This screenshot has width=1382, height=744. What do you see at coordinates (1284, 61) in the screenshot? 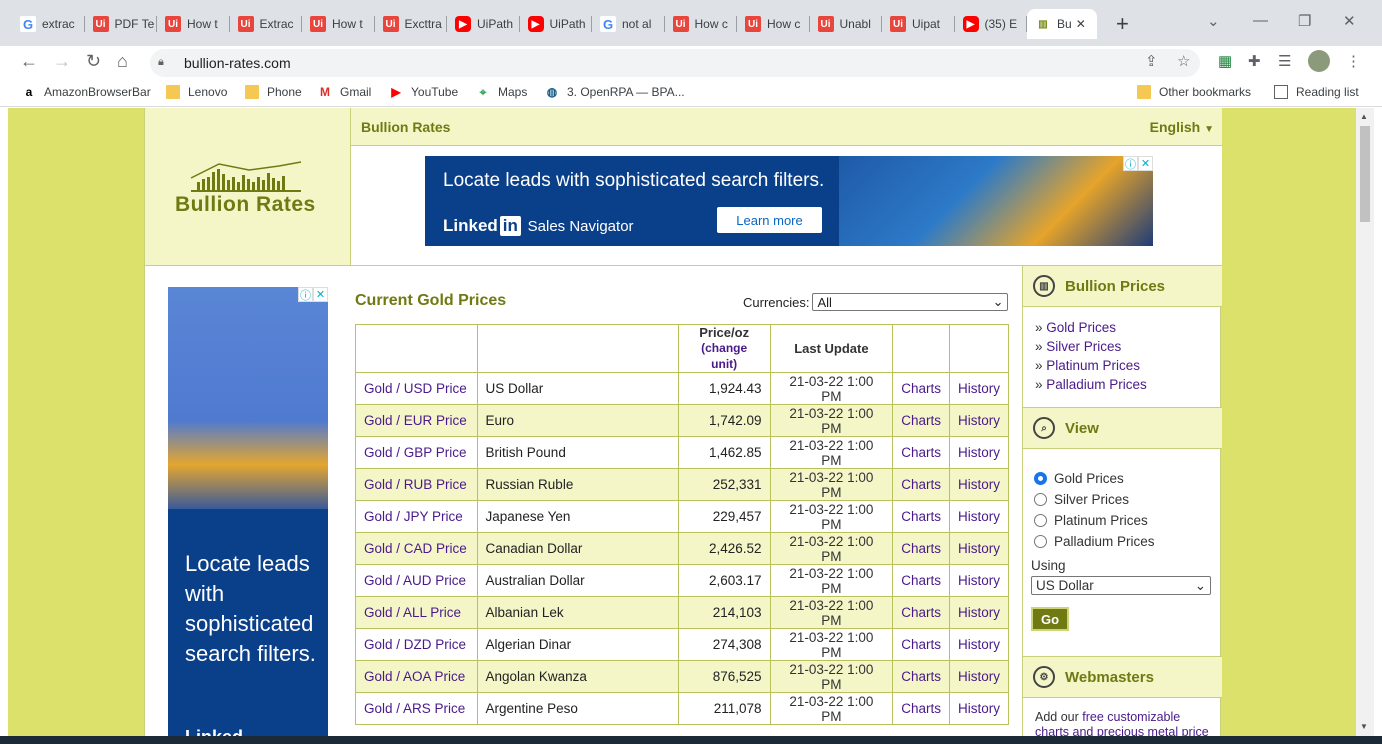
I see `media-icon: ☰` at bounding box center [1284, 61].